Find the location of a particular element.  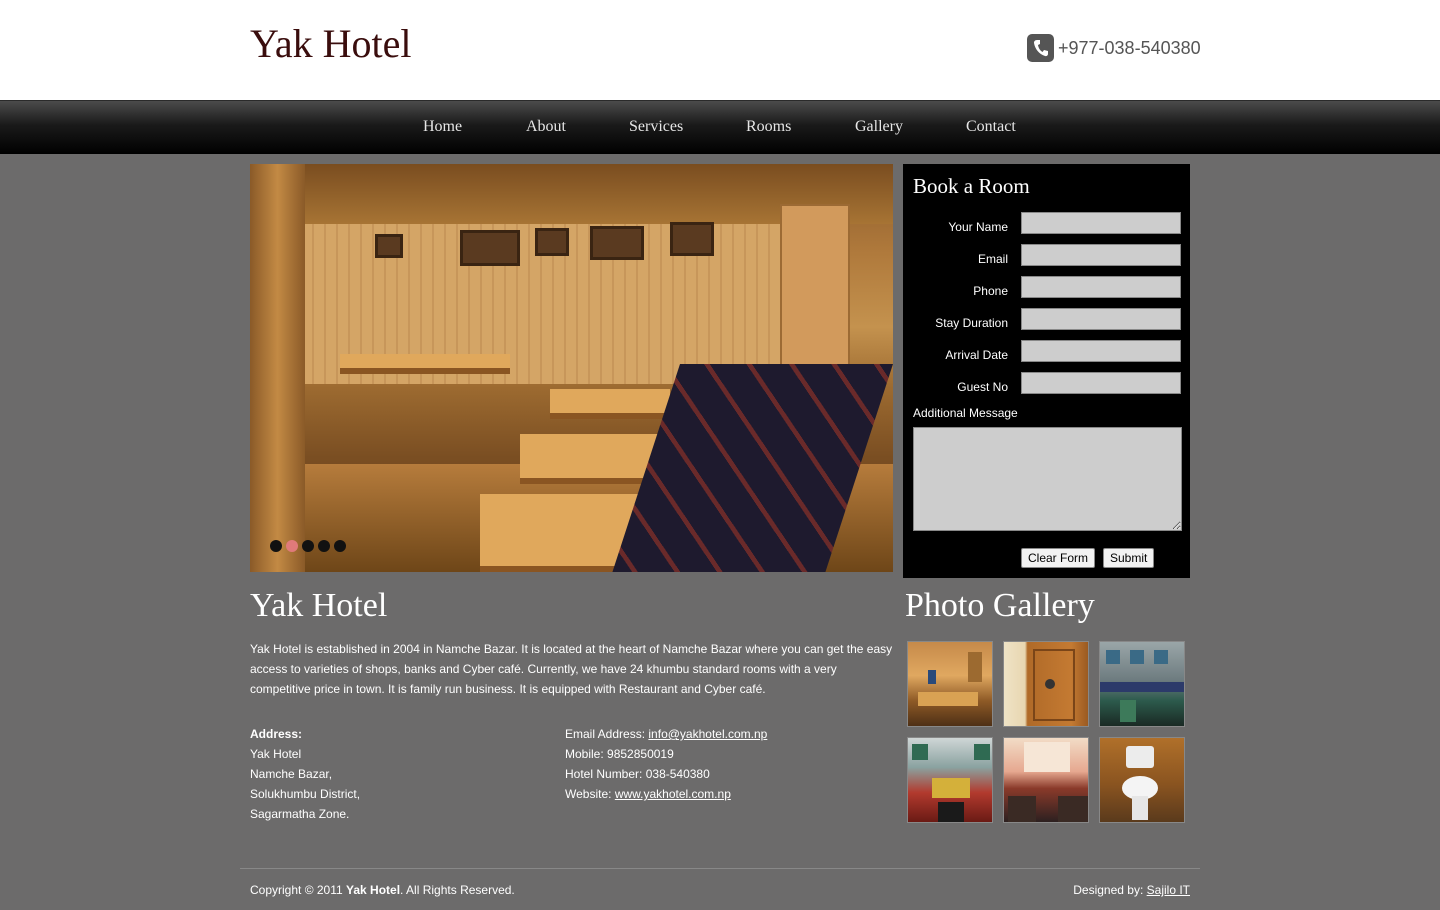

slider-dots is located at coordinates (308, 546).